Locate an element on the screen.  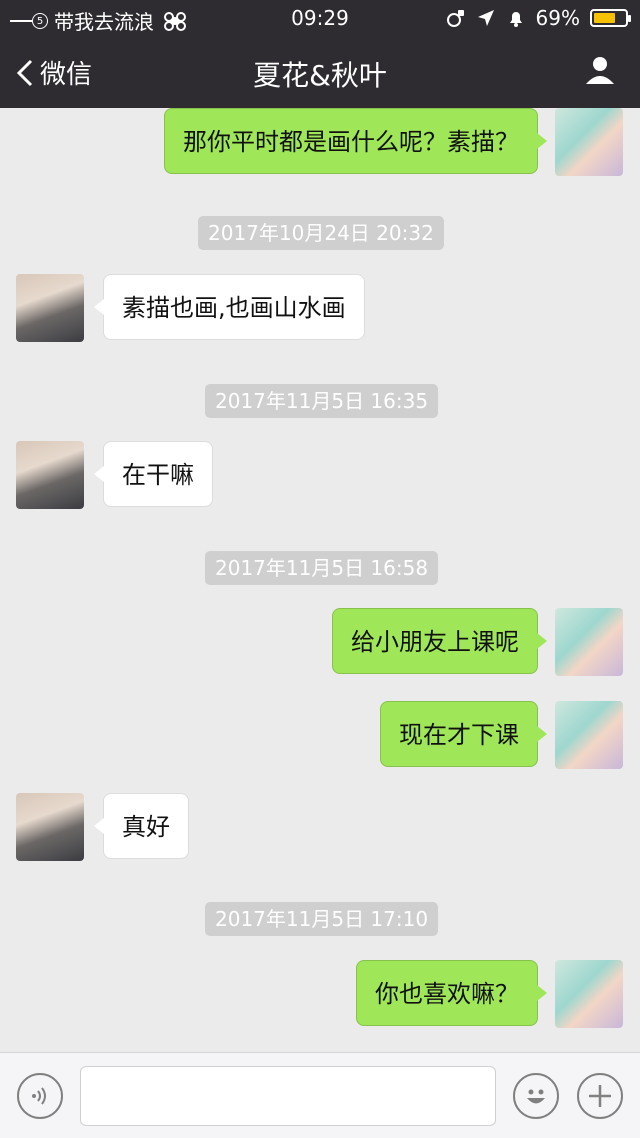
timestamp: 2017年11月5日 17:10 is located at coordinates (322, 919).